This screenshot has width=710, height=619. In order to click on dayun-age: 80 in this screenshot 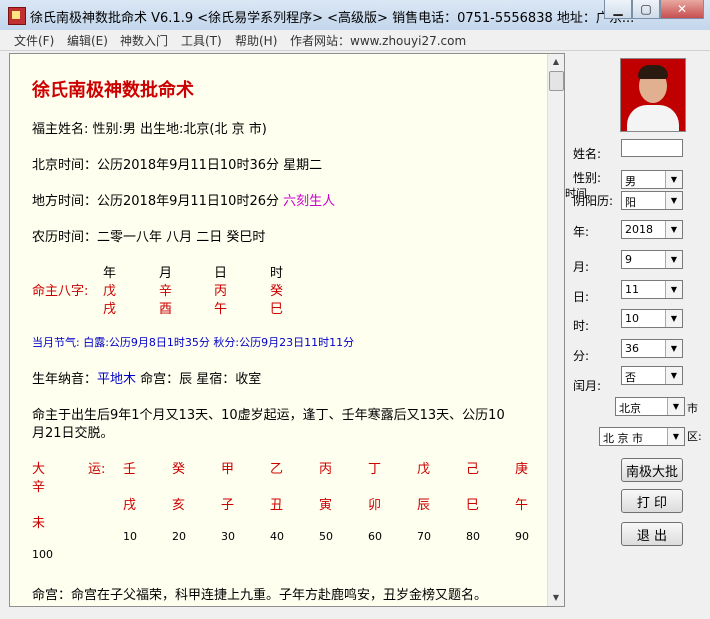, I will do `click(473, 536)`.